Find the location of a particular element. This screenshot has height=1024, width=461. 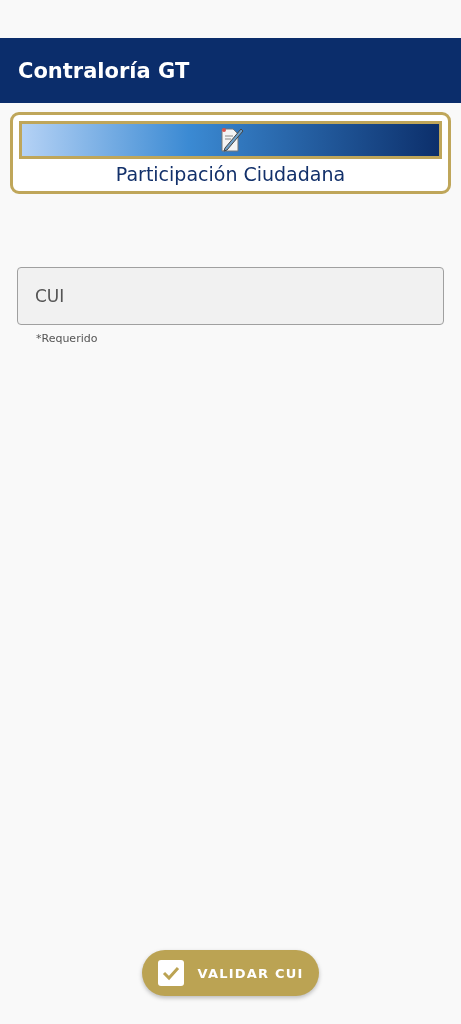

helper-text: *Requerido is located at coordinates (67, 338).